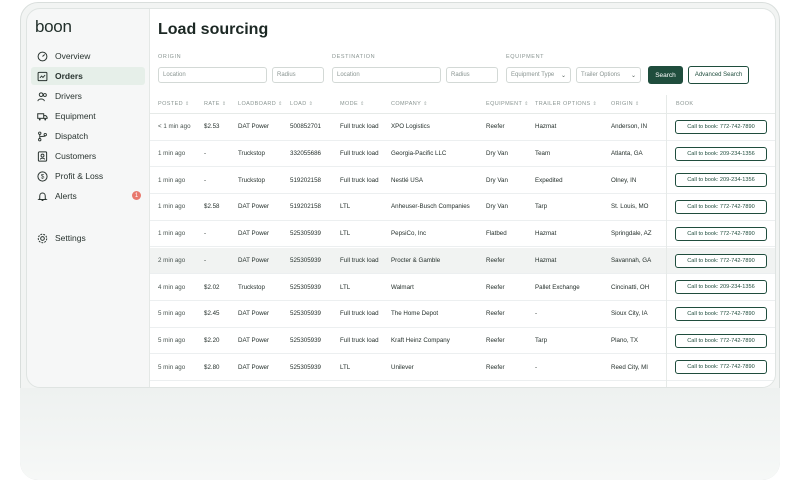 This screenshot has height=484, width=800. Describe the element at coordinates (472, 75) in the screenshot. I see `destination-radius-input: Radius` at that location.